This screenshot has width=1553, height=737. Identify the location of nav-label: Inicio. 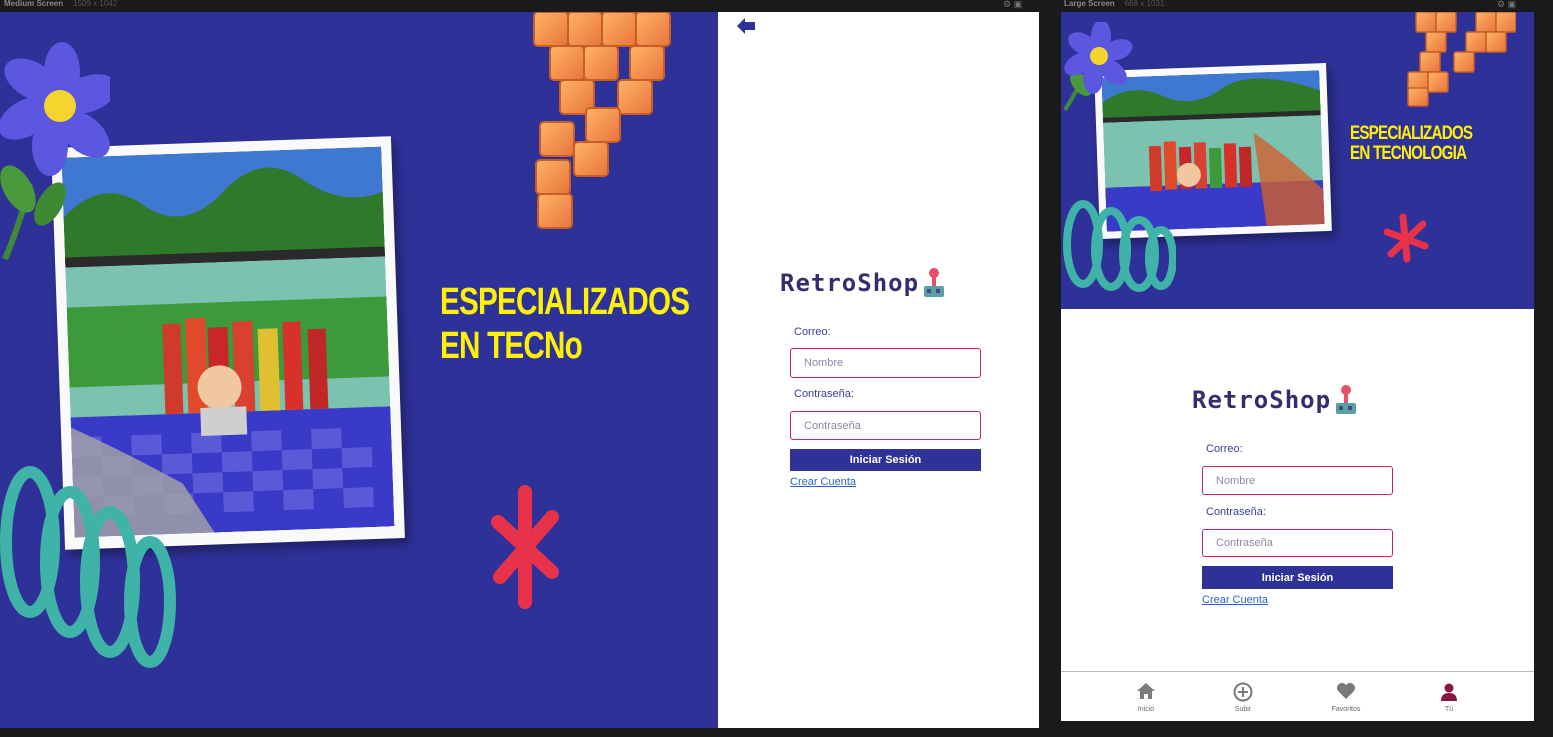
(1146, 709).